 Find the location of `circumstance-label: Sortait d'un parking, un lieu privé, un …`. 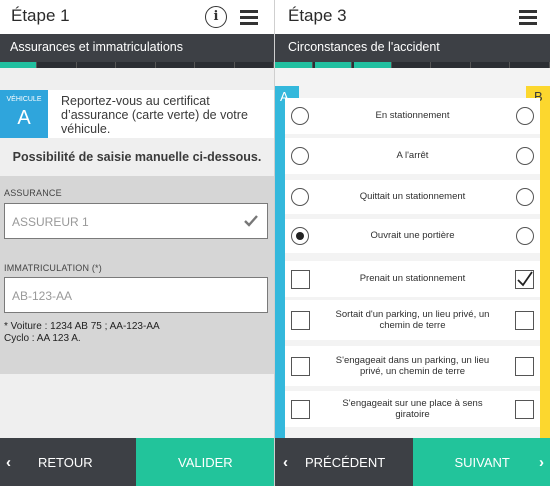

circumstance-label: Sortait d'un parking, un lieu privé, un … is located at coordinates (412, 320).